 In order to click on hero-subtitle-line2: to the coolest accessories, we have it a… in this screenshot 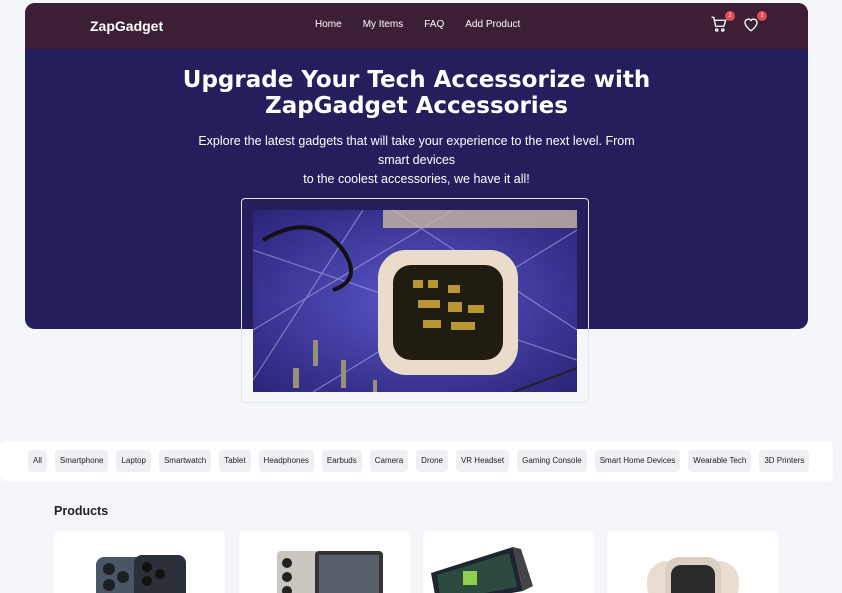, I will do `click(416, 179)`.